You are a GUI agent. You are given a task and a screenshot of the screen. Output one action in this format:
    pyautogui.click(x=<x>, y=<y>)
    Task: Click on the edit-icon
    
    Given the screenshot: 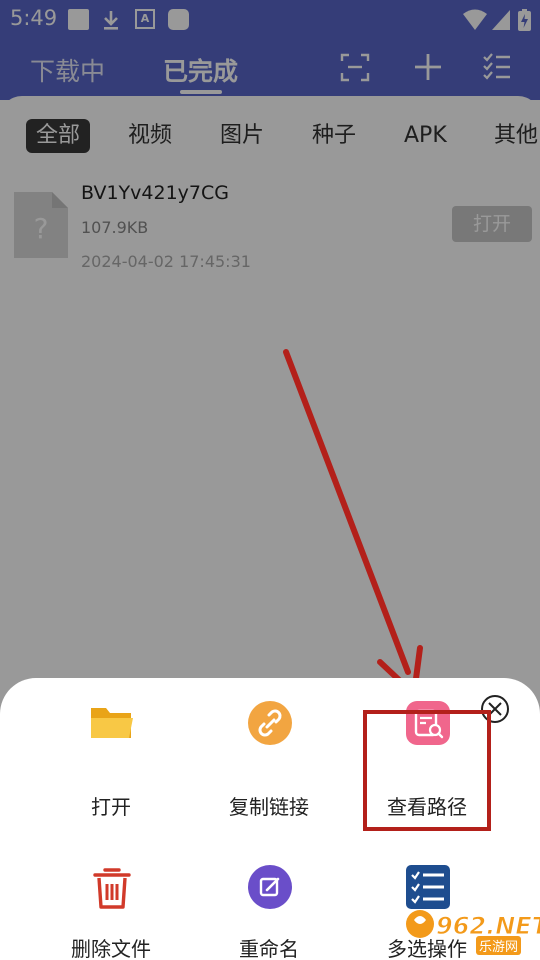 What is the action you would take?
    pyautogui.click(x=270, y=887)
    